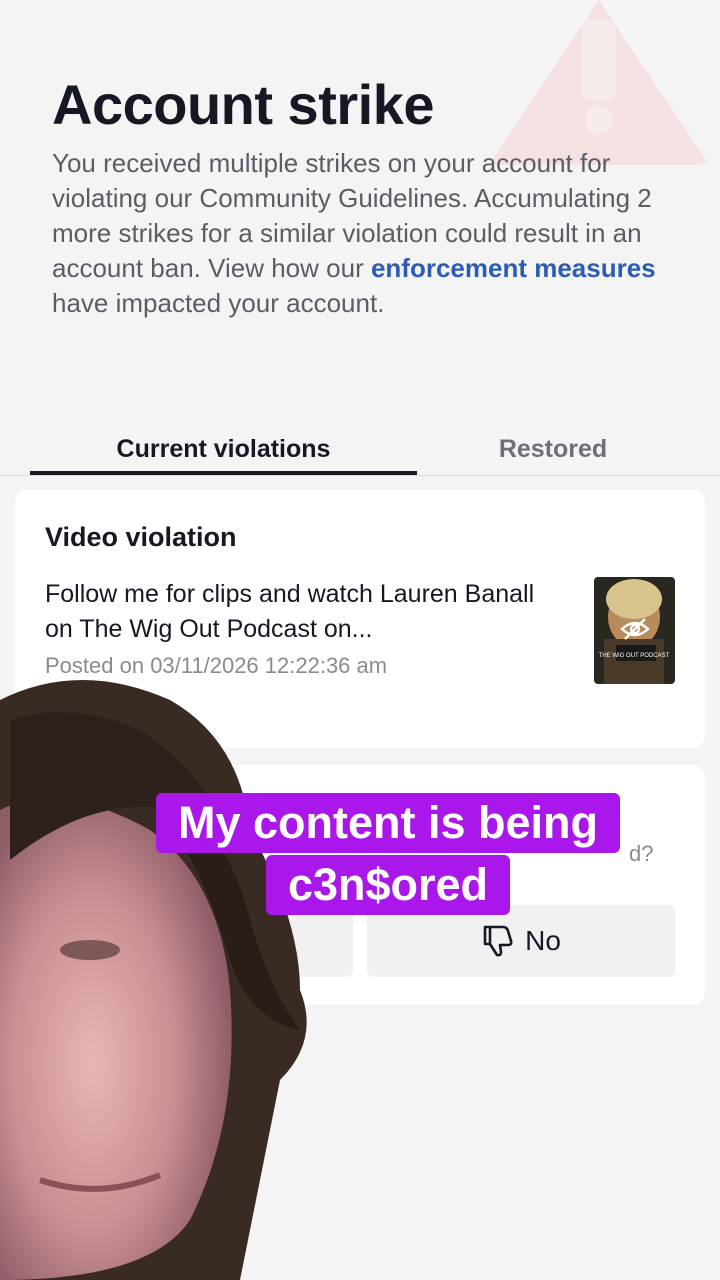 Image resolution: width=720 pixels, height=1280 pixels. I want to click on hidden-eye-icon, so click(635, 629).